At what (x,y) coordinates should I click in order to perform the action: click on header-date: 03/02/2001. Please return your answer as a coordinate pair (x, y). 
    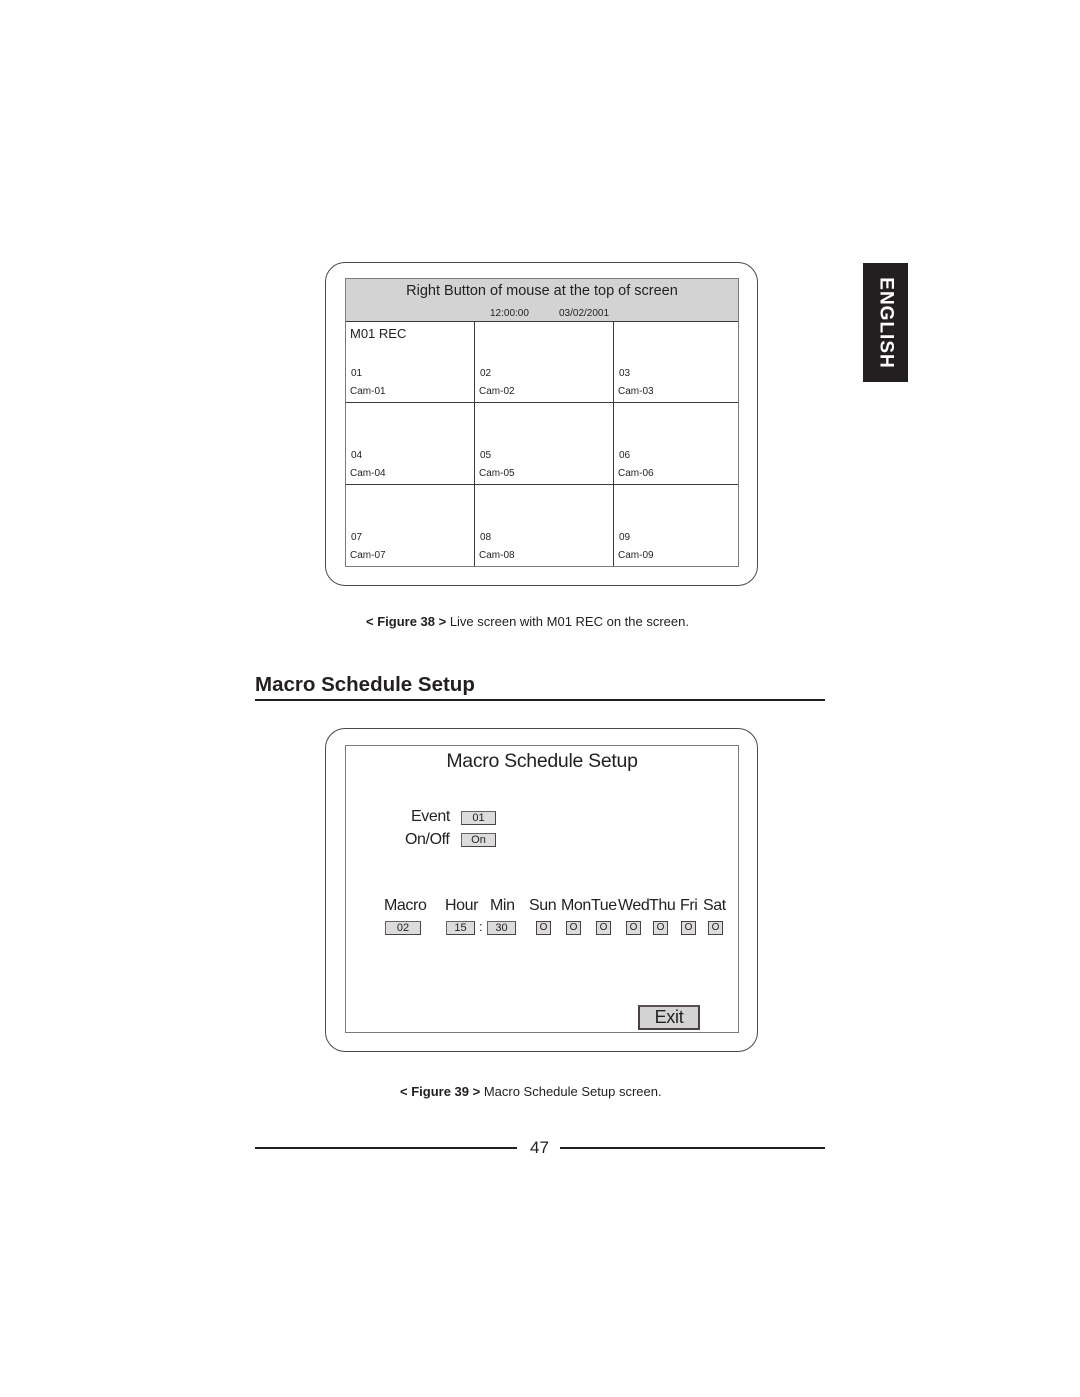
    Looking at the image, I should click on (584, 313).